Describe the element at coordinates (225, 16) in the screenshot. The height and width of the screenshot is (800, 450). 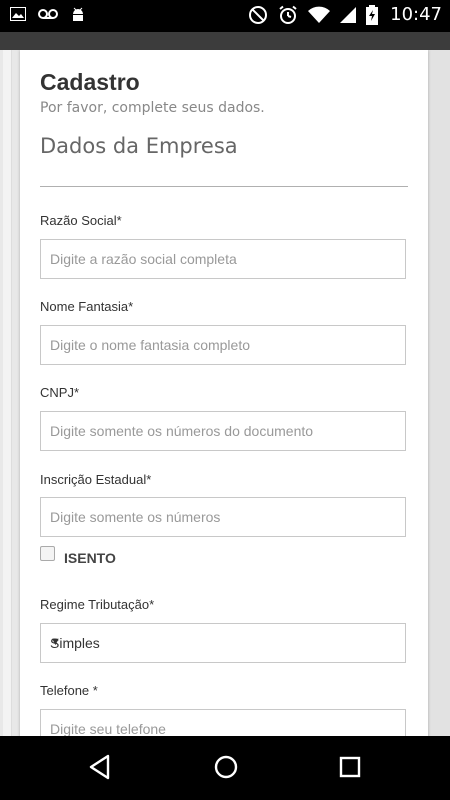
I see `status-bar: 10:47` at that location.